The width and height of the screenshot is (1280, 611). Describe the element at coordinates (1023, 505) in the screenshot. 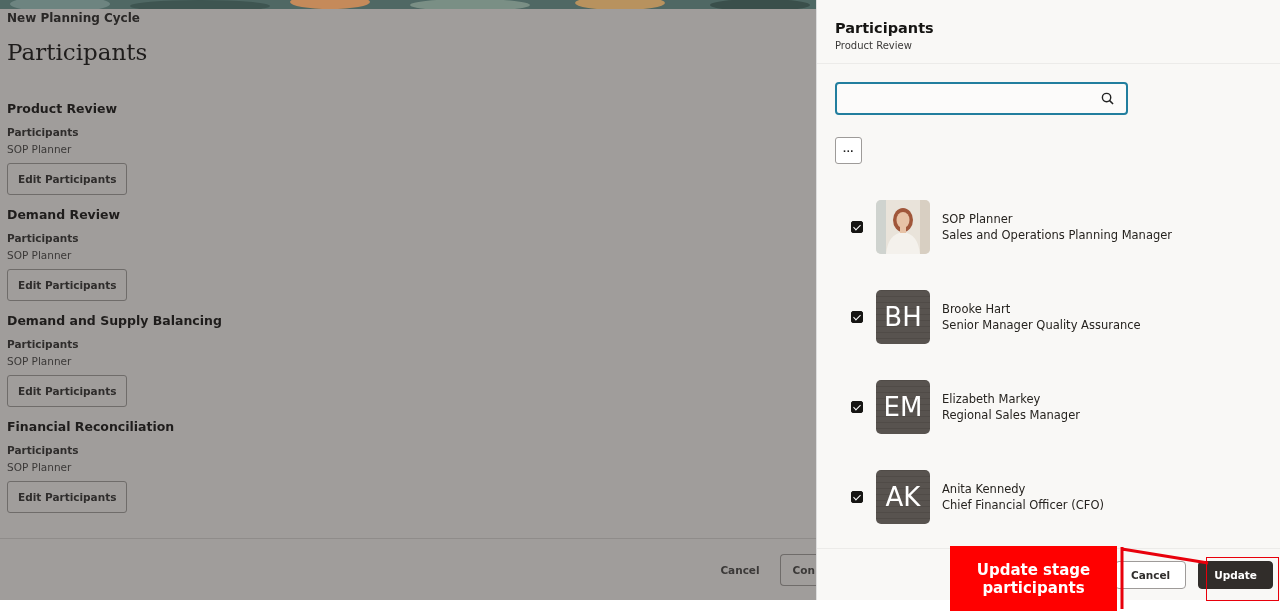

I see `participant-role: Chief Financial Officer (CFO)` at that location.